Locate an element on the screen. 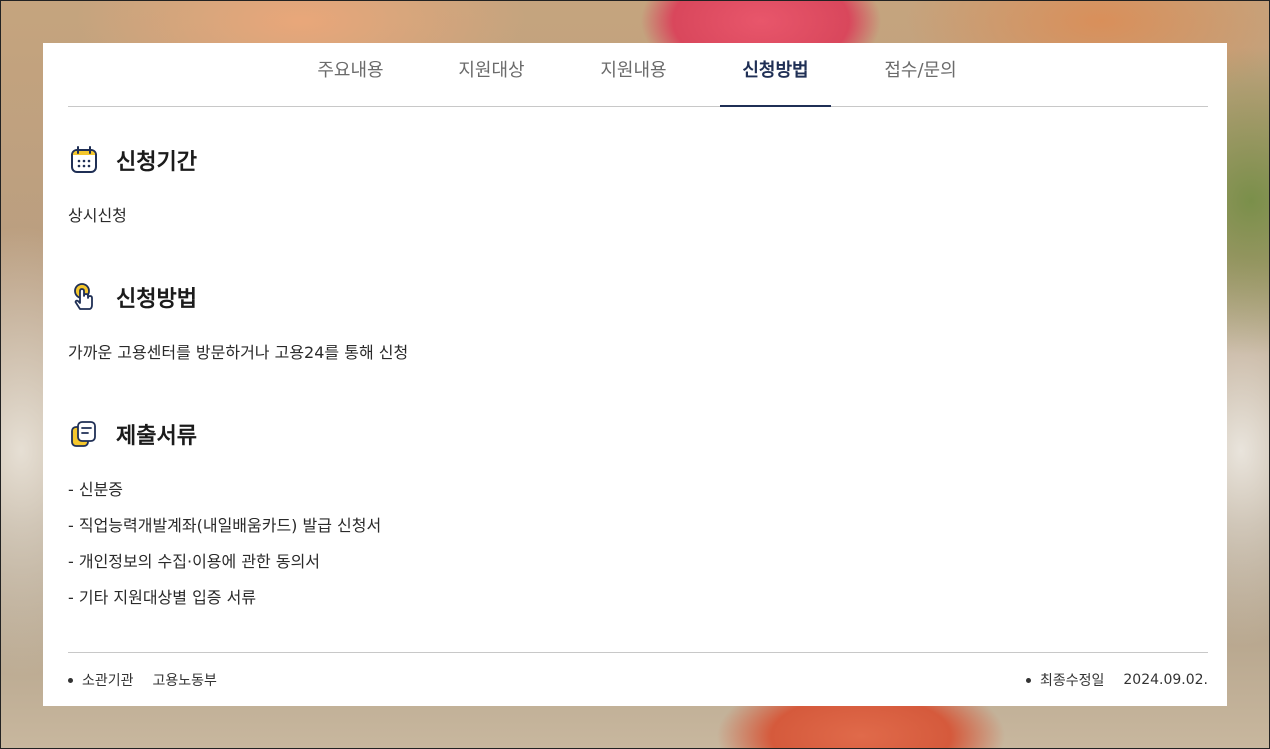  footer-divider is located at coordinates (638, 652).